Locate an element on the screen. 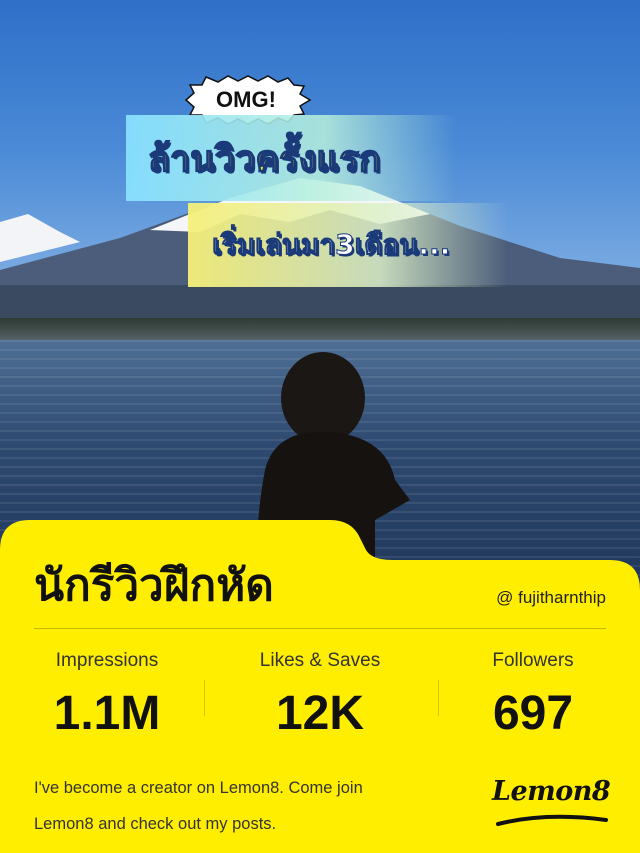 The height and width of the screenshot is (853, 640). stat-value: 697 is located at coordinates (533, 713).